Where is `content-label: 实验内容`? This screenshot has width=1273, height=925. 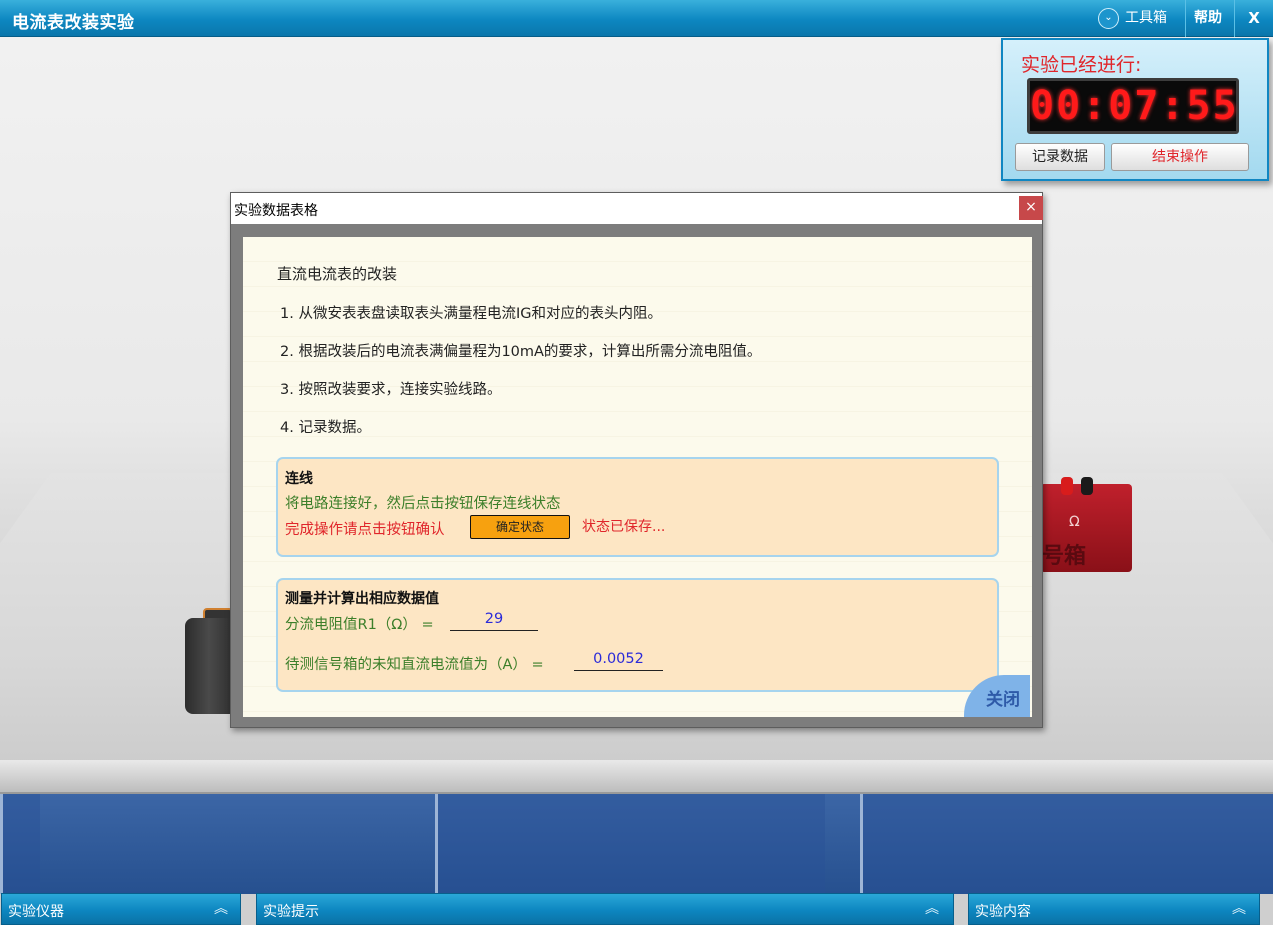
content-label: 实验内容 is located at coordinates (1003, 912).